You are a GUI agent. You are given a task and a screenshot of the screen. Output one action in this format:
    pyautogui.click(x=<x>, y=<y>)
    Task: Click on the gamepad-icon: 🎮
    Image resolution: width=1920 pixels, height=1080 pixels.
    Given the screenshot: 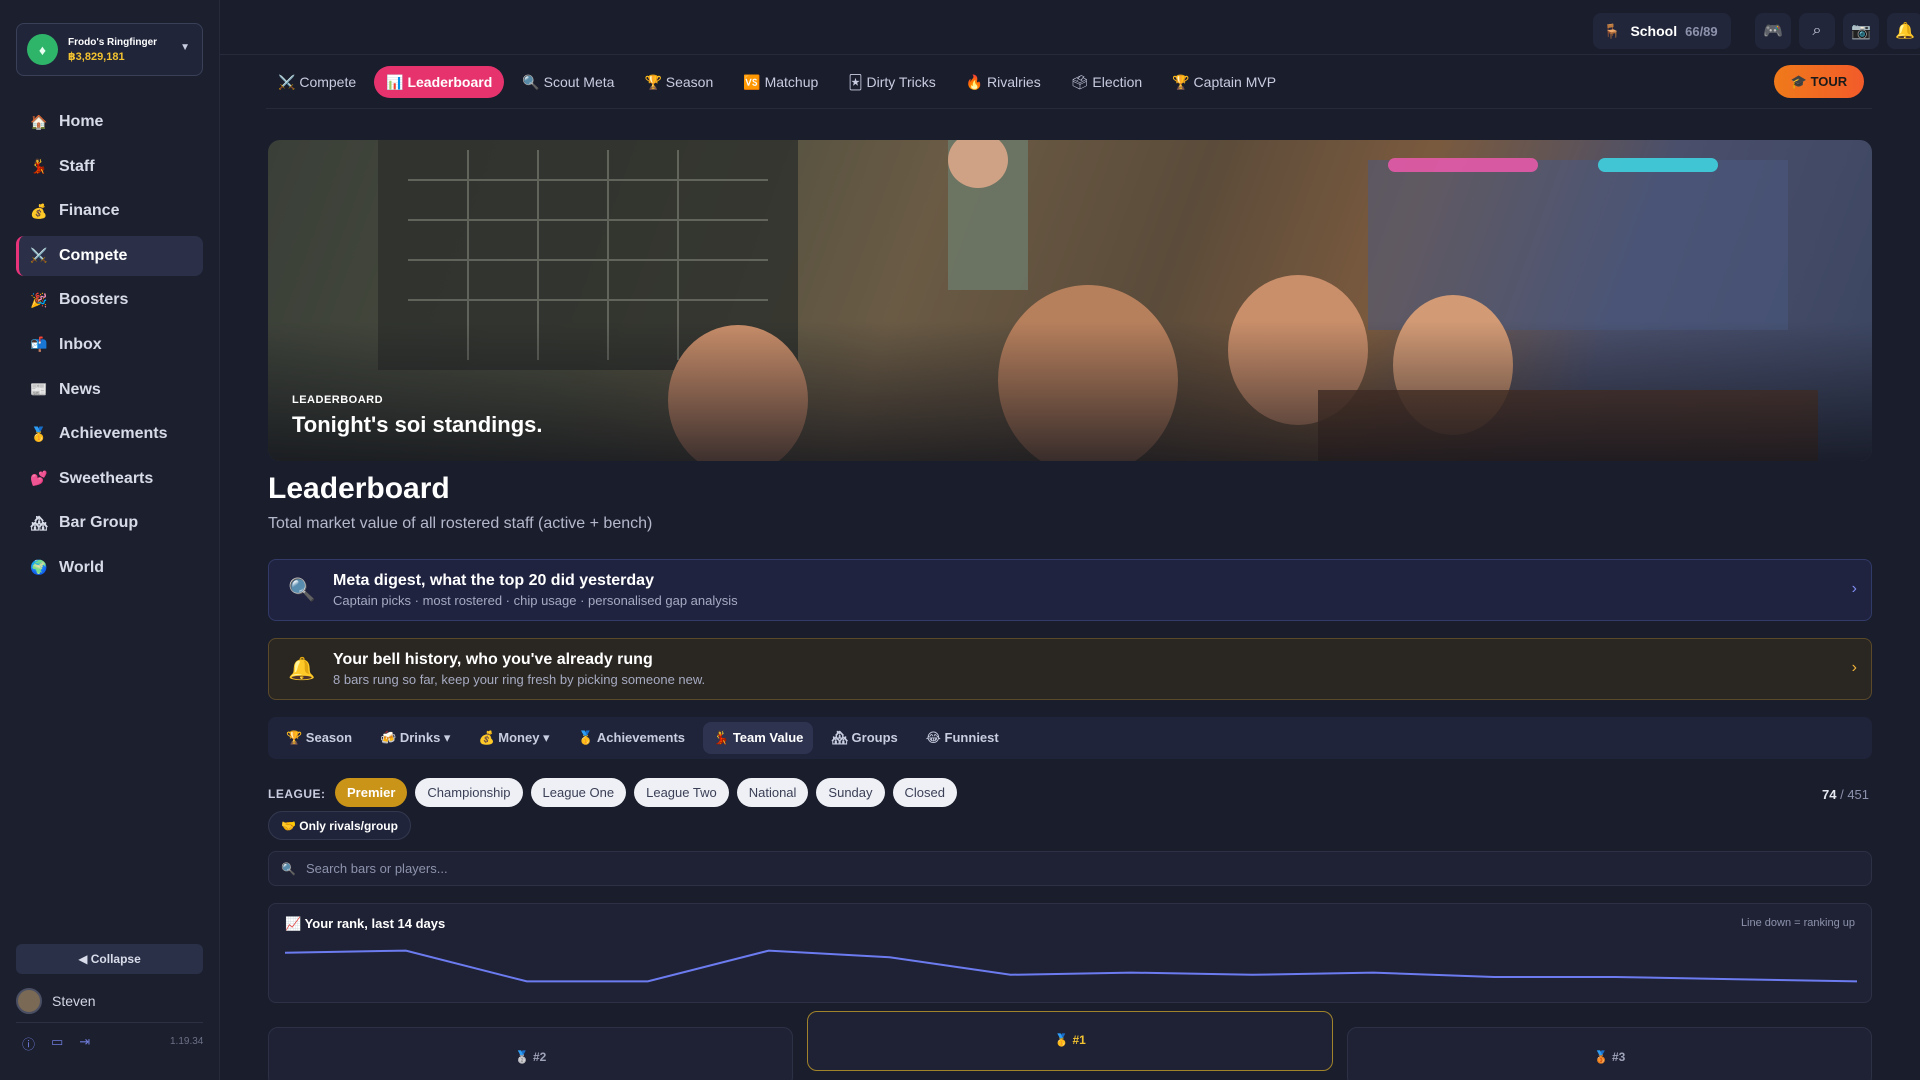 What is the action you would take?
    pyautogui.click(x=1773, y=31)
    